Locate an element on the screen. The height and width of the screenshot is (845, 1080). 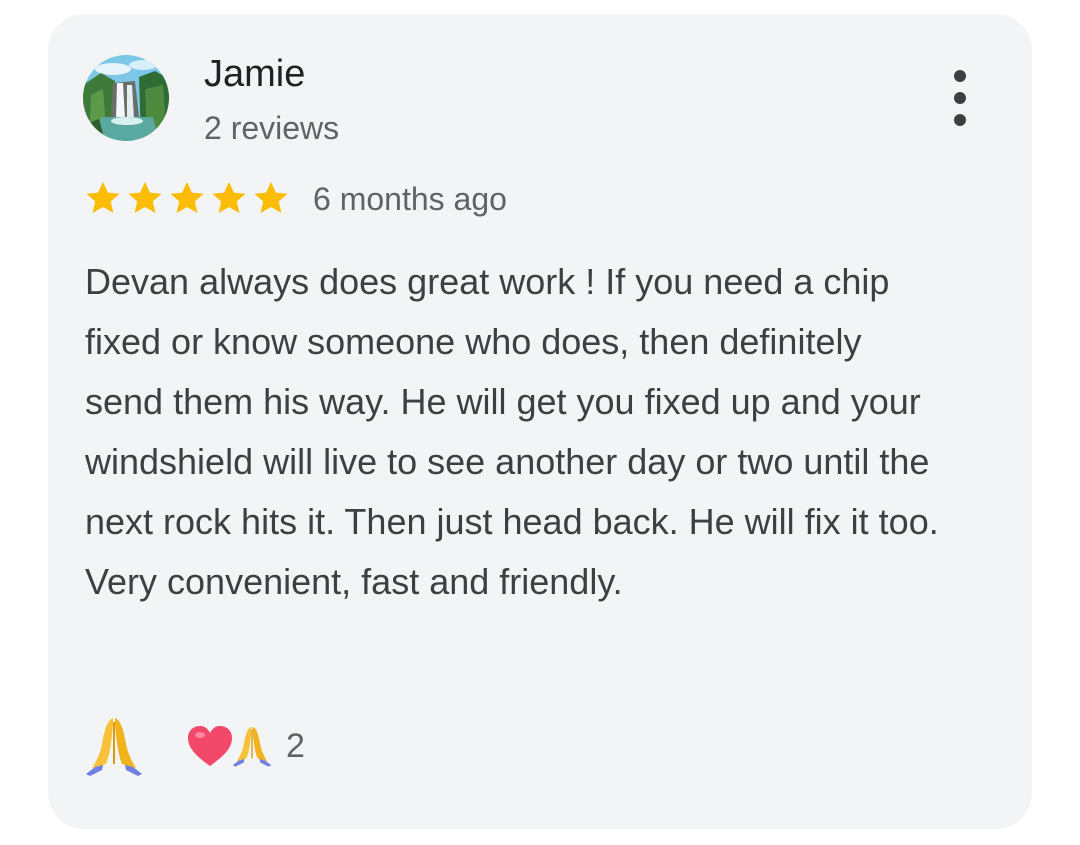
author-name: Jamie is located at coordinates (254, 74).